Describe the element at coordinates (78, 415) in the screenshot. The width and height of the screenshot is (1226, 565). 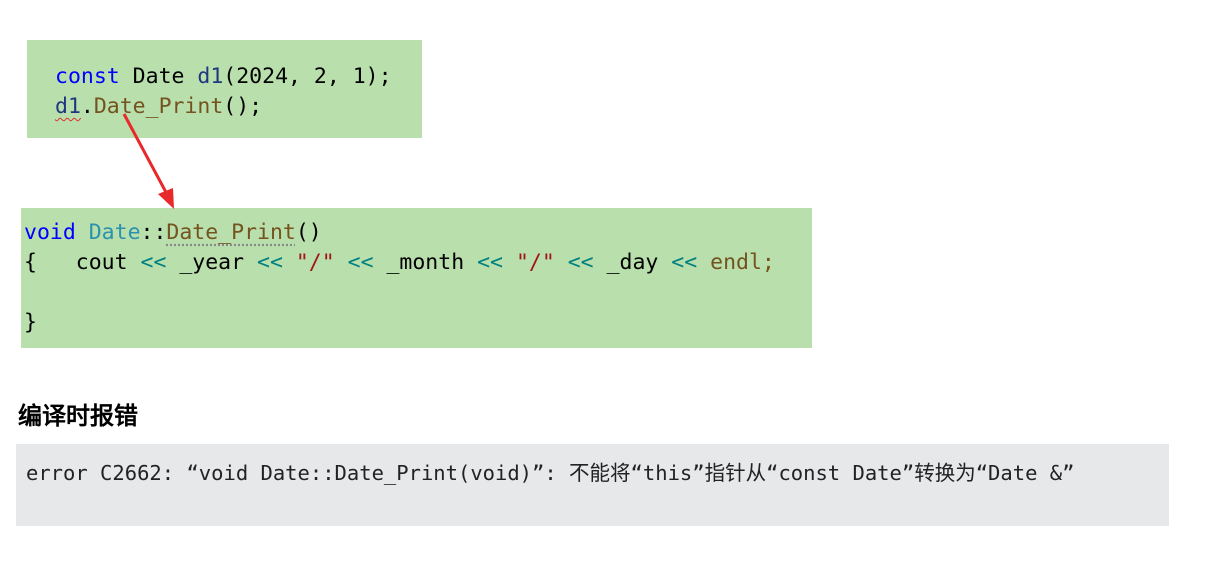
I see `section-heading: 编译时报错` at that location.